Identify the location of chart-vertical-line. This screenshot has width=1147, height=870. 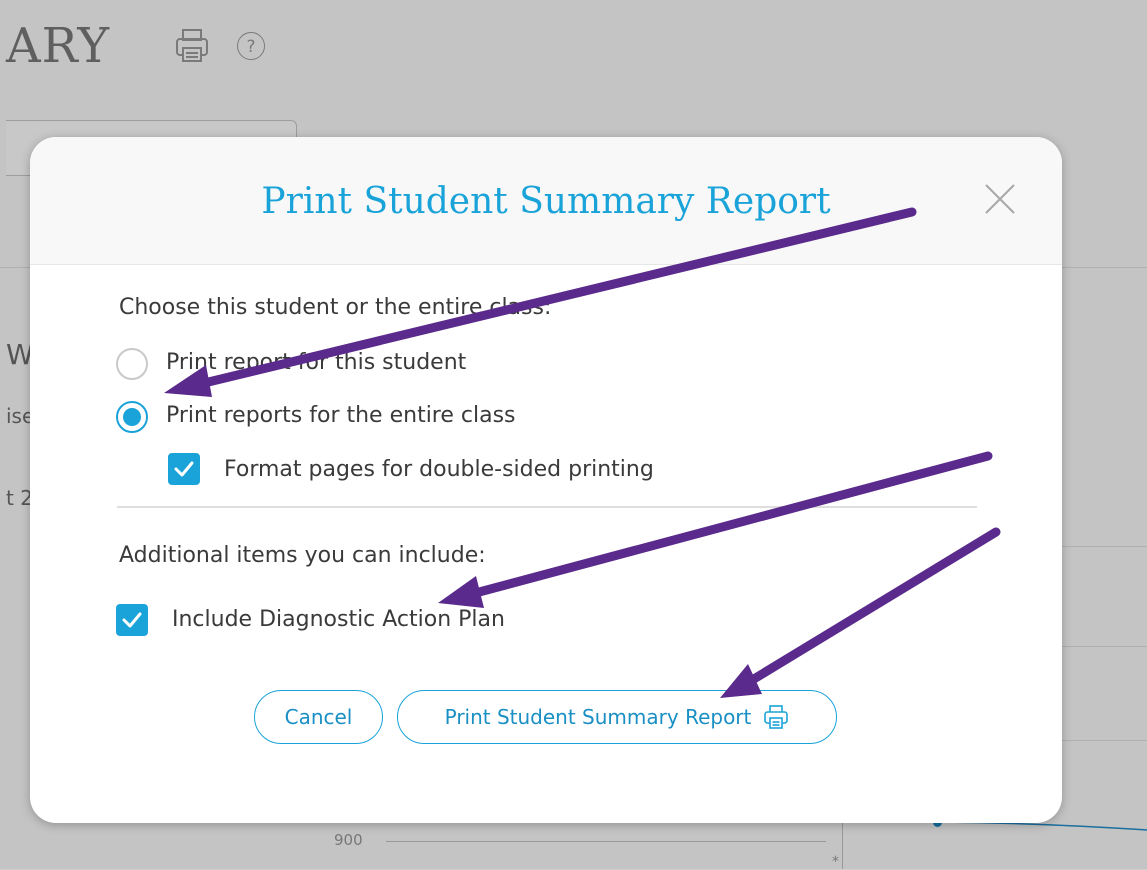
(842, 844).